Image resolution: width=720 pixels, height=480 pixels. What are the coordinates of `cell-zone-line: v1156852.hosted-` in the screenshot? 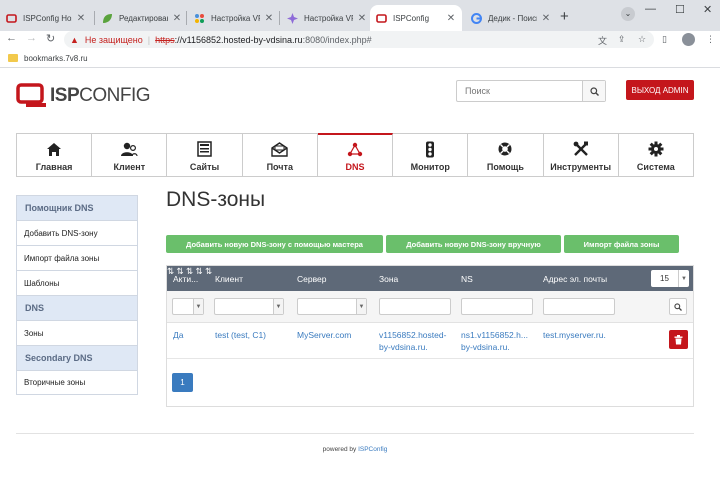 It's located at (413, 335).